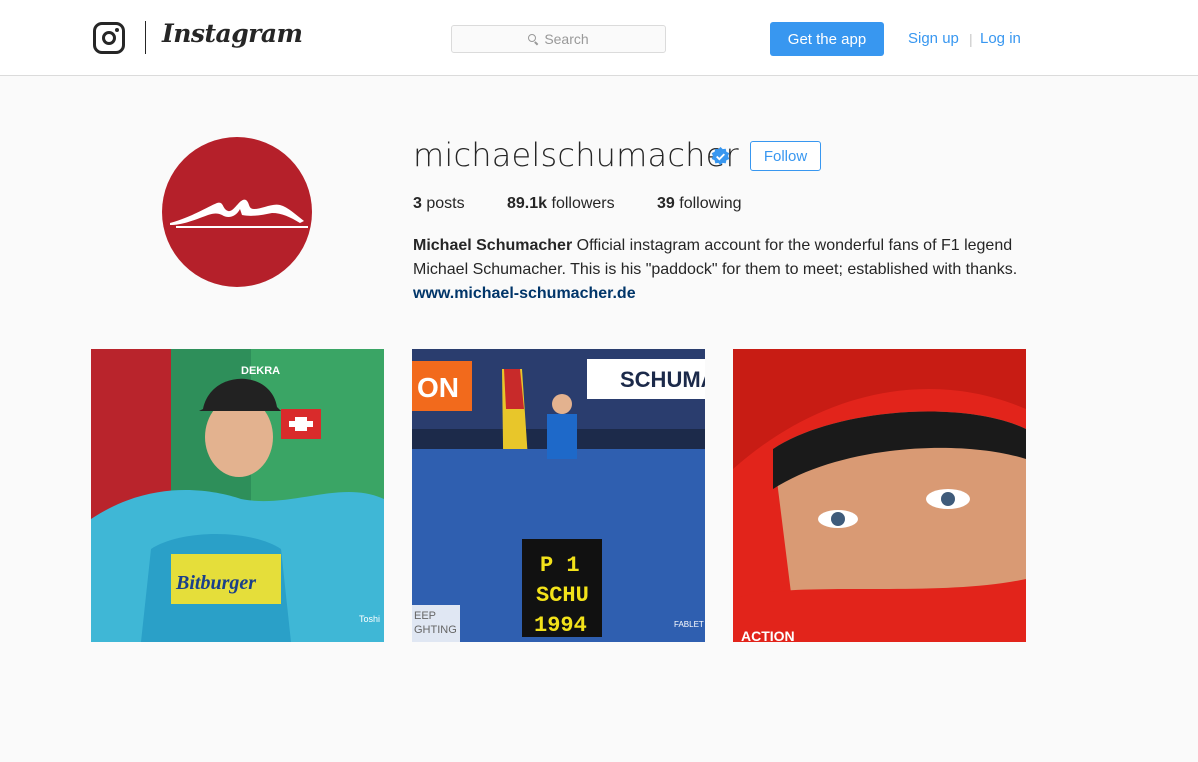 The width and height of the screenshot is (1198, 762). Describe the element at coordinates (785, 156) in the screenshot. I see `follow-button: Follow` at that location.